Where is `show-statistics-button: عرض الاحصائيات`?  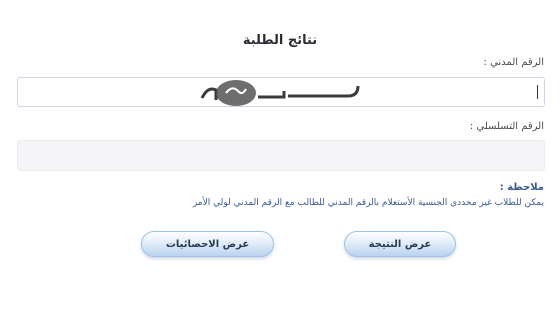
show-statistics-button: عرض الاحصائيات is located at coordinates (207, 244).